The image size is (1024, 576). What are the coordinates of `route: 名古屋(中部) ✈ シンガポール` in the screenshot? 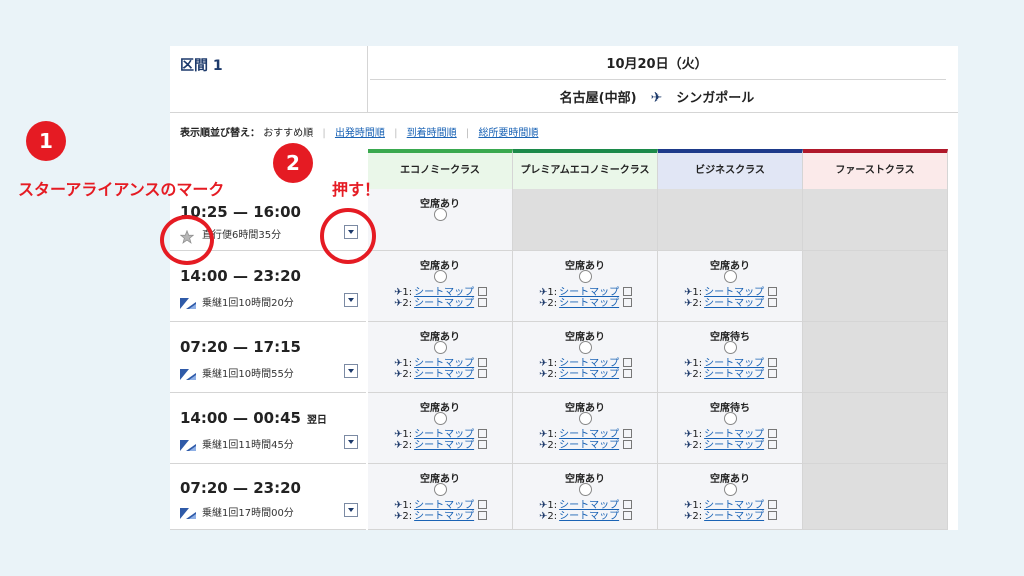 It's located at (657, 96).